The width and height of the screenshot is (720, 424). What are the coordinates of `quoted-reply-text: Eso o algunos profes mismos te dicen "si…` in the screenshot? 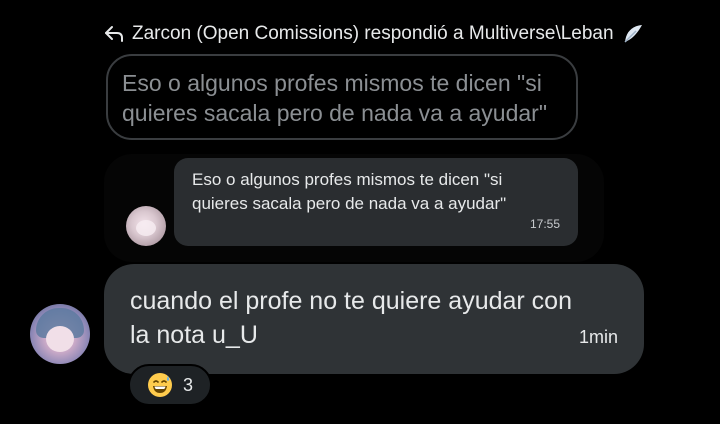 It's located at (335, 98).